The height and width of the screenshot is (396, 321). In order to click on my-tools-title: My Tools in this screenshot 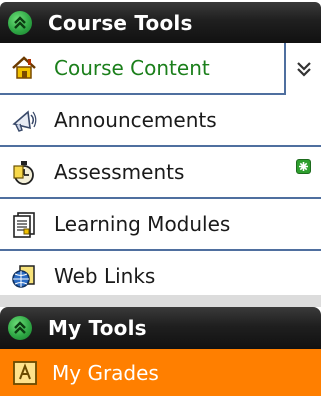, I will do `click(97, 328)`.